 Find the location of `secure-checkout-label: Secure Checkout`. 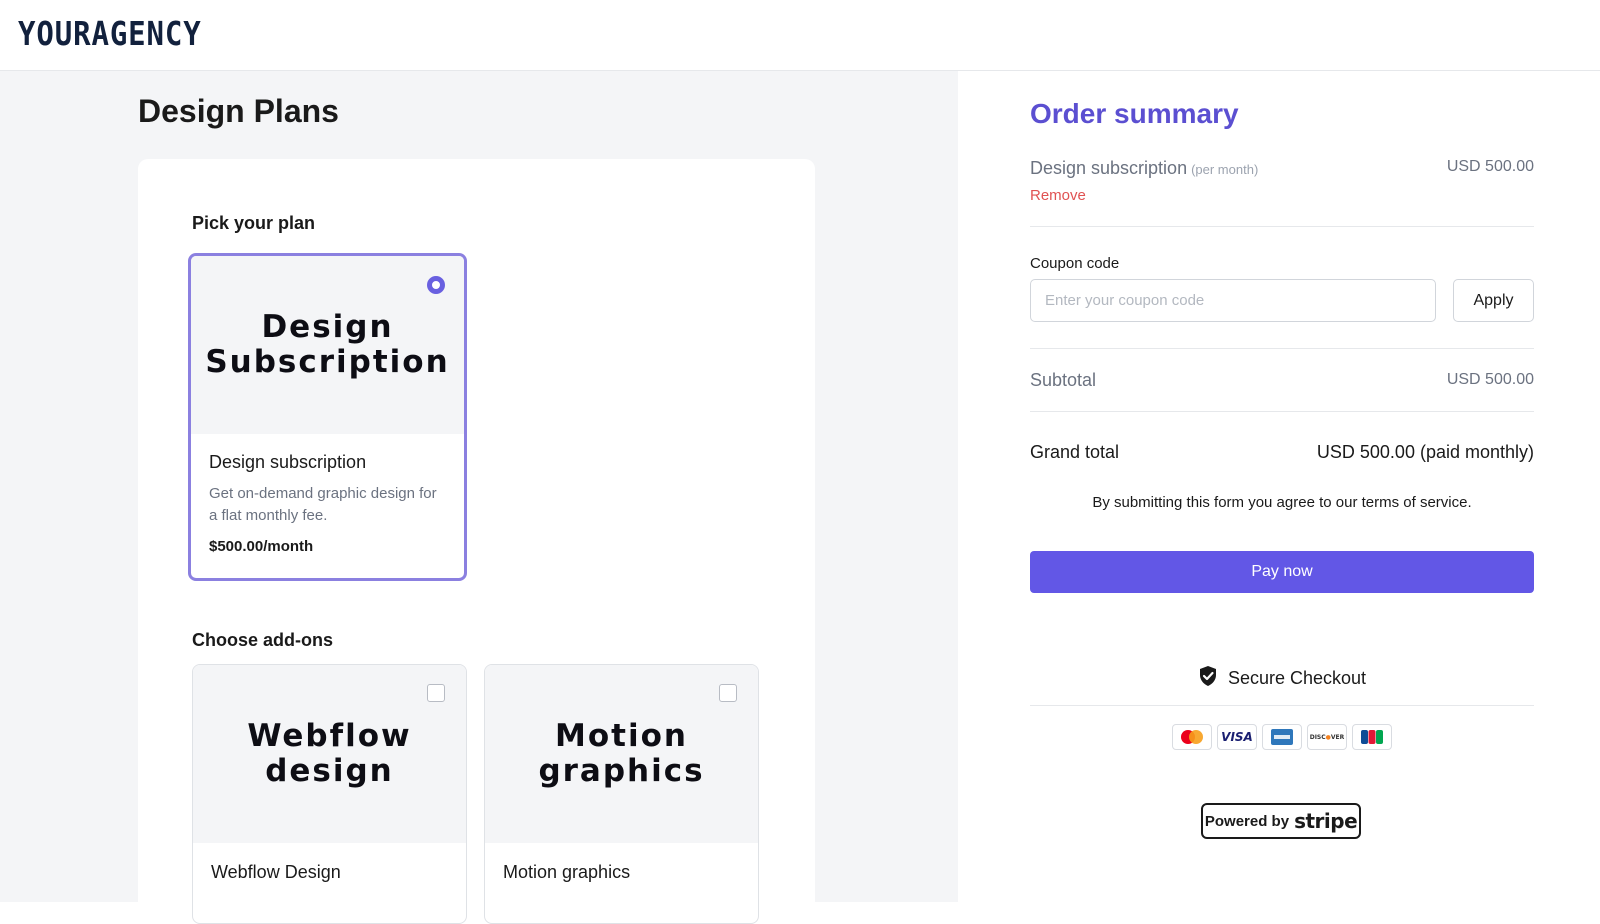

secure-checkout-label: Secure Checkout is located at coordinates (1297, 678).